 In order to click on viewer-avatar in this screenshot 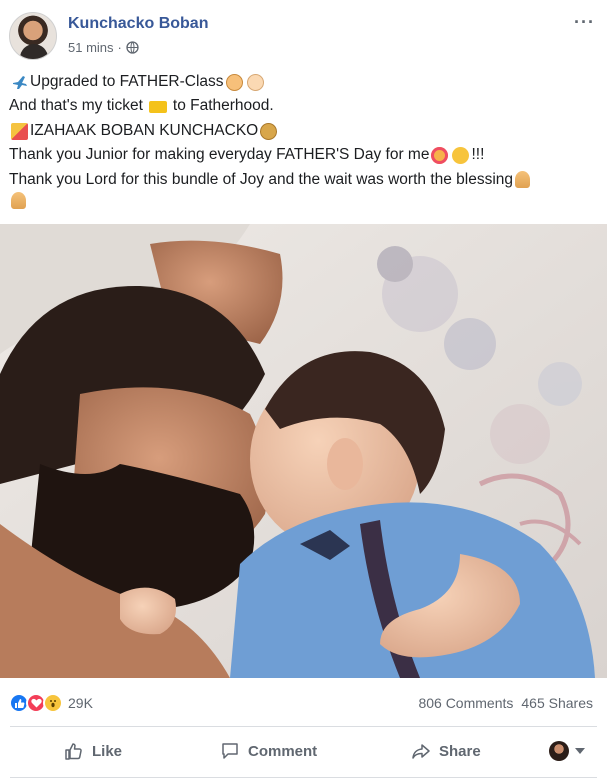, I will do `click(559, 751)`.